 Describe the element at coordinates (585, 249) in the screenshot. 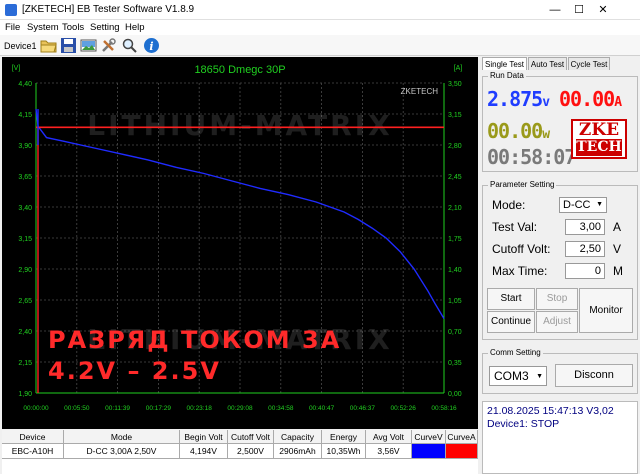

I see `cutoff-volt-input: 2,50` at that location.